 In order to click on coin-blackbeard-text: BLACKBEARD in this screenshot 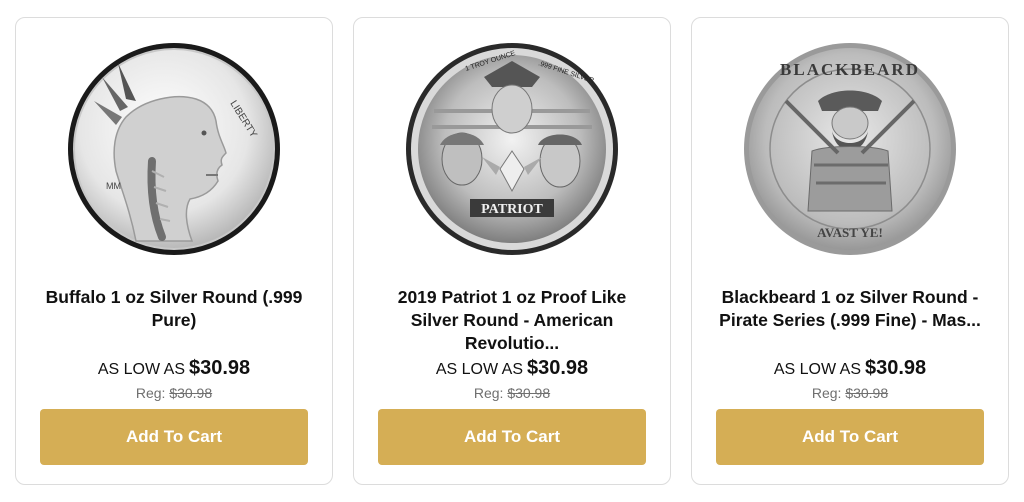, I will do `click(850, 69)`.